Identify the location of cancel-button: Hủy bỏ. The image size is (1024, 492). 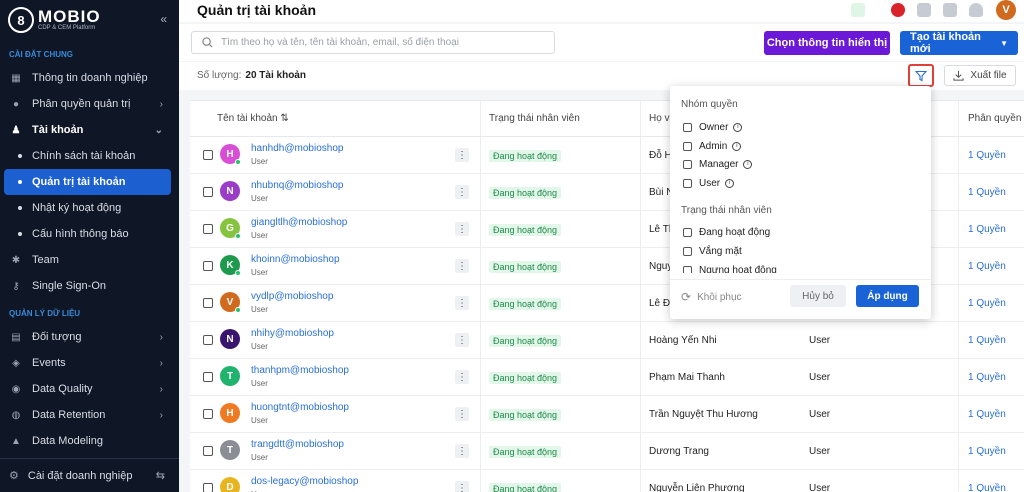
(818, 296).